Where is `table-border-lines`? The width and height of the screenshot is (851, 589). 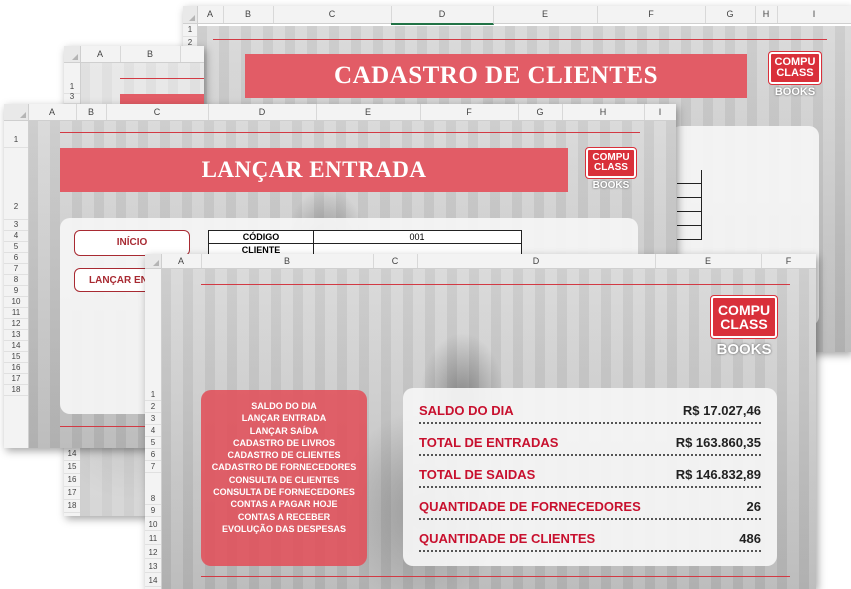 table-border-lines is located at coordinates (689, 205).